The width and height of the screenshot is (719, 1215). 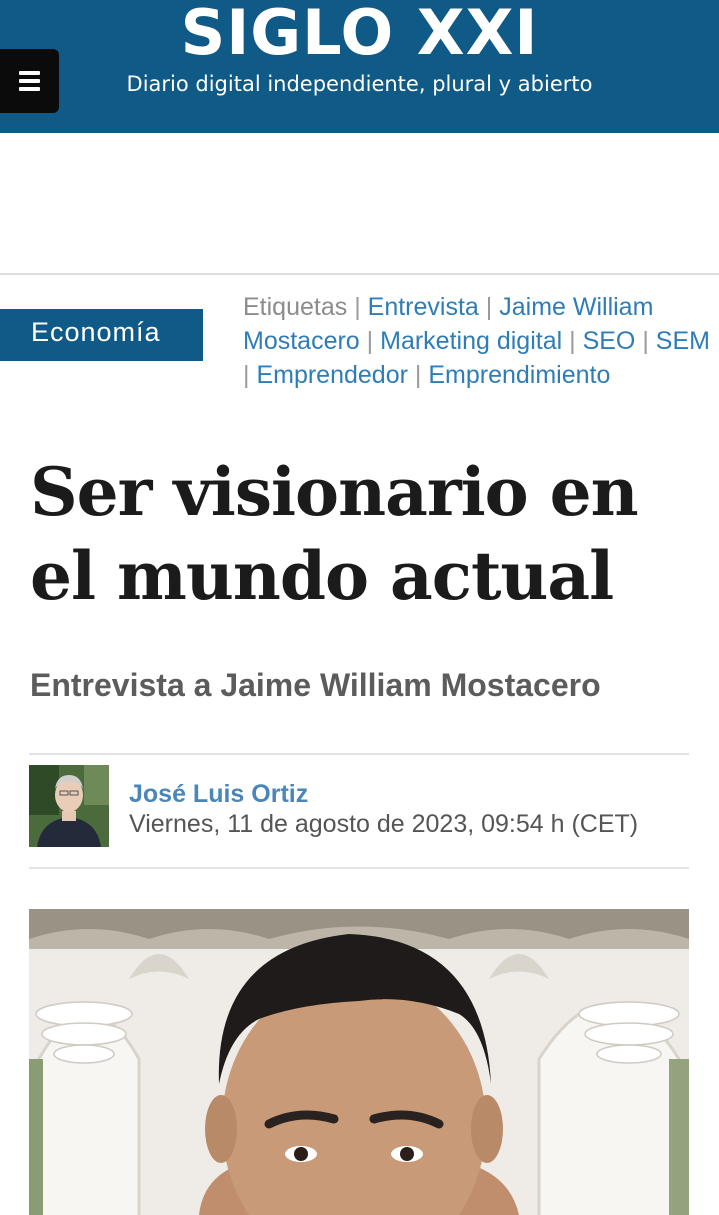 What do you see at coordinates (683, 341) in the screenshot?
I see `tag-link: SEM` at bounding box center [683, 341].